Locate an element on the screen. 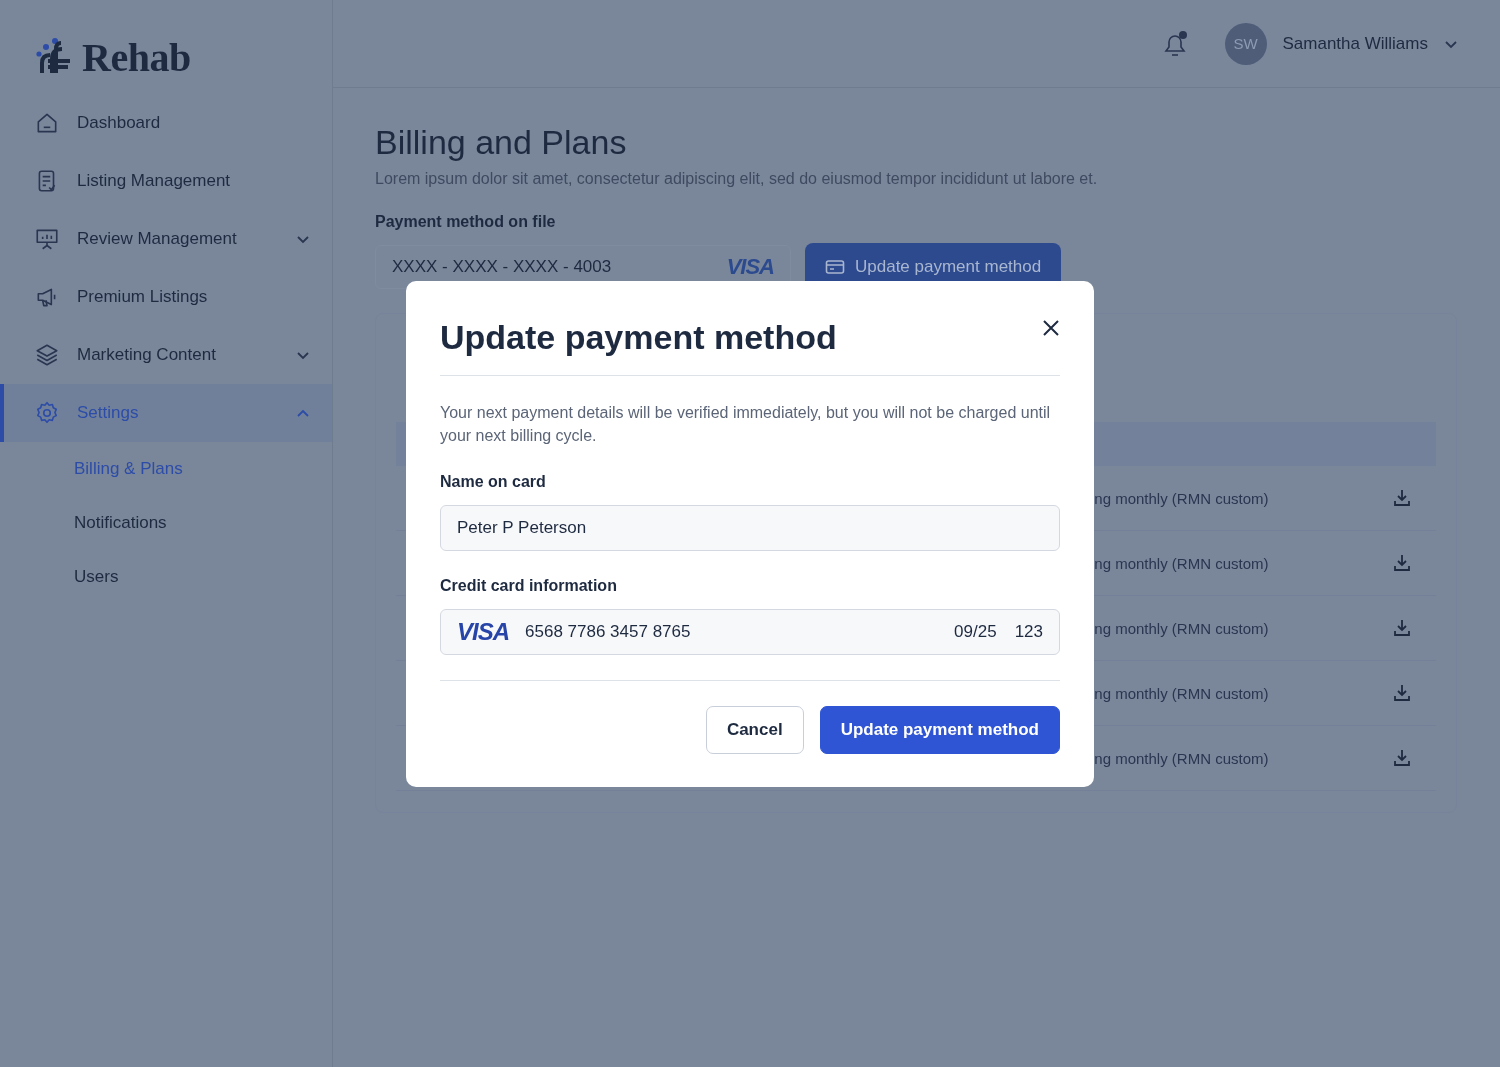 The image size is (1500, 1067). close-icon is located at coordinates (1051, 328).